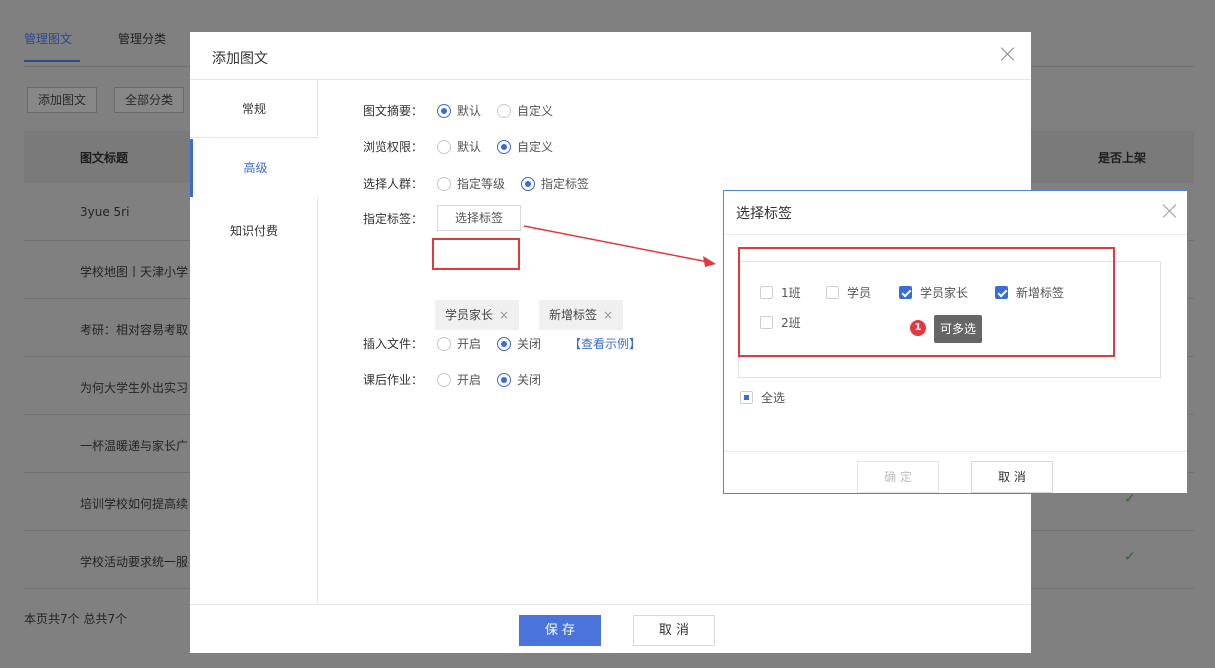 This screenshot has width=1215, height=668. Describe the element at coordinates (674, 630) in the screenshot. I see `cancel-button: 取 消` at that location.